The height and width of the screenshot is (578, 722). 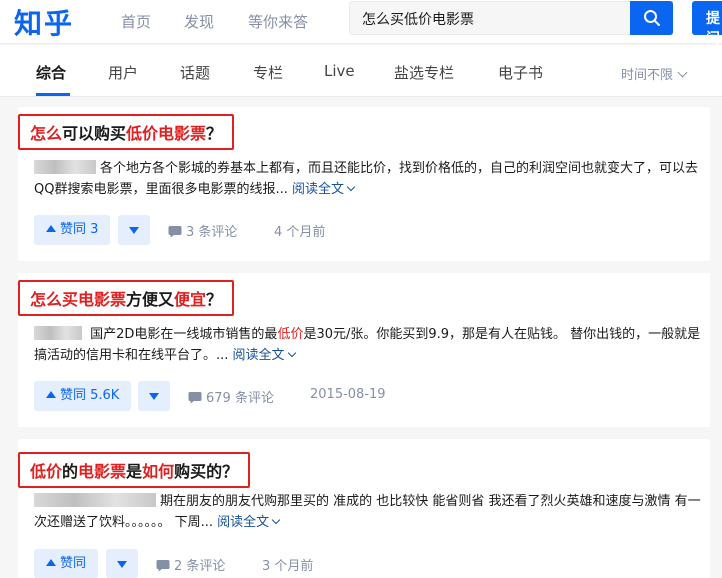 I want to click on top-bar: 知乎 首页 发现 等你来答 怎么买低价电影票 提问, so click(x=361, y=23).